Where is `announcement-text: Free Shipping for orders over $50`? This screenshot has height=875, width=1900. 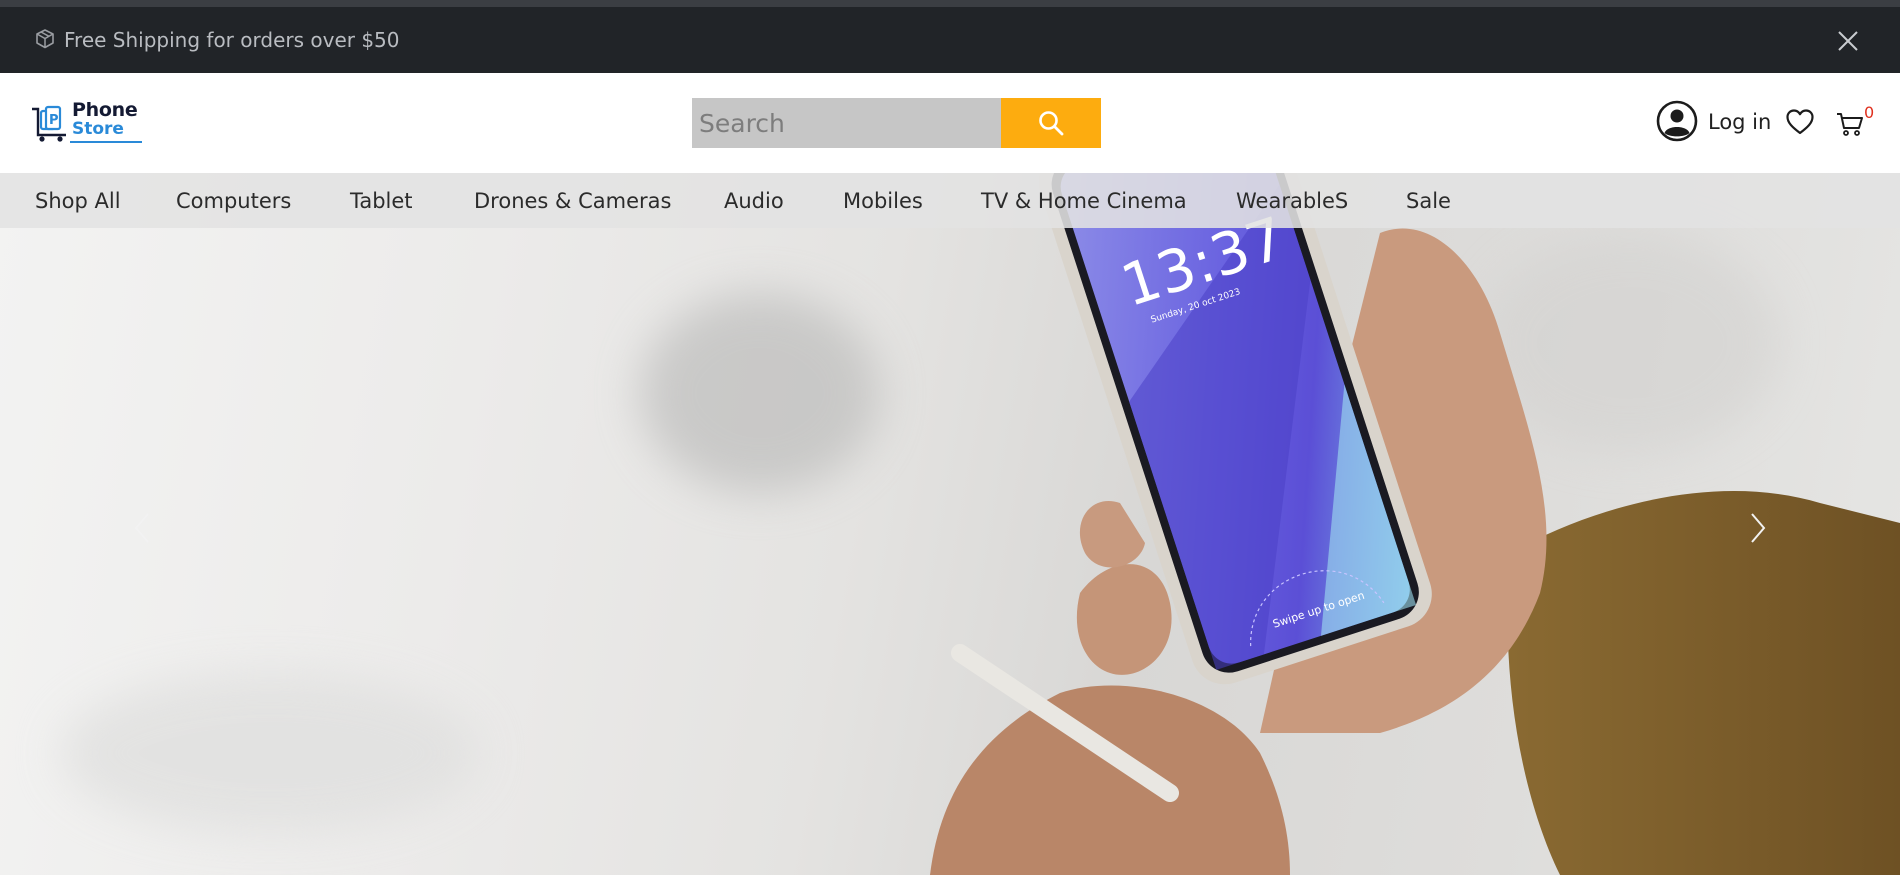 announcement-text: Free Shipping for orders over $50 is located at coordinates (232, 40).